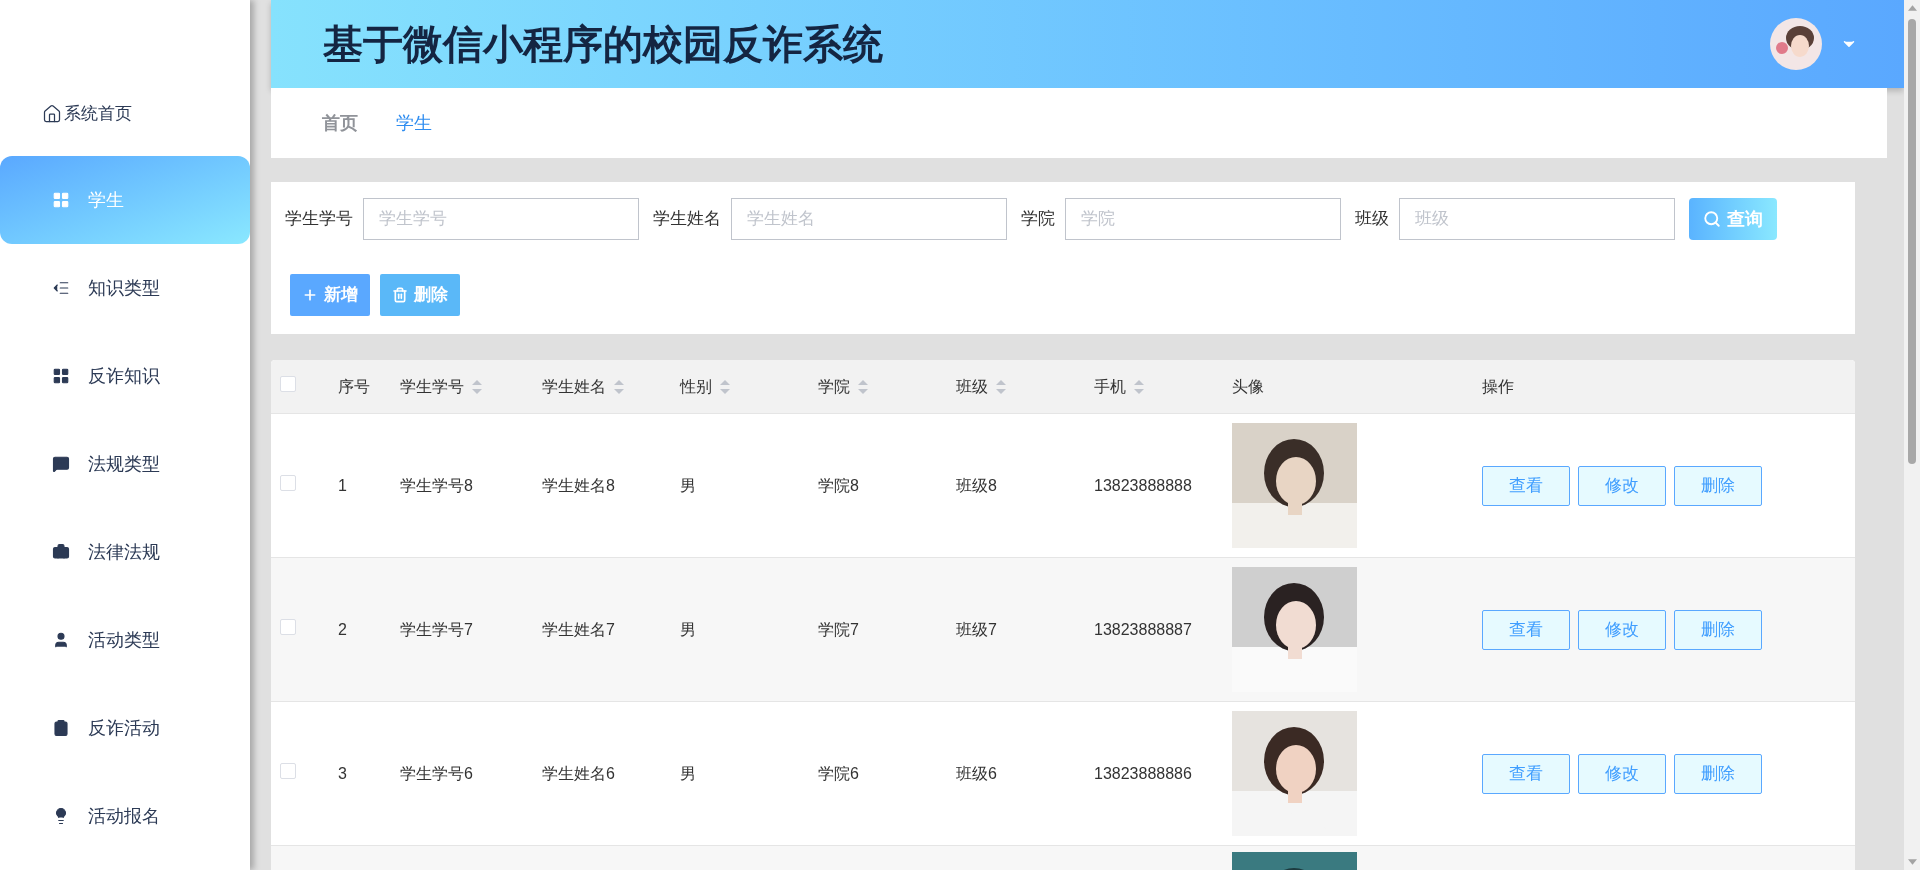 The width and height of the screenshot is (1920, 870). What do you see at coordinates (436, 485) in the screenshot?
I see `table-cell: 学生学号8` at bounding box center [436, 485].